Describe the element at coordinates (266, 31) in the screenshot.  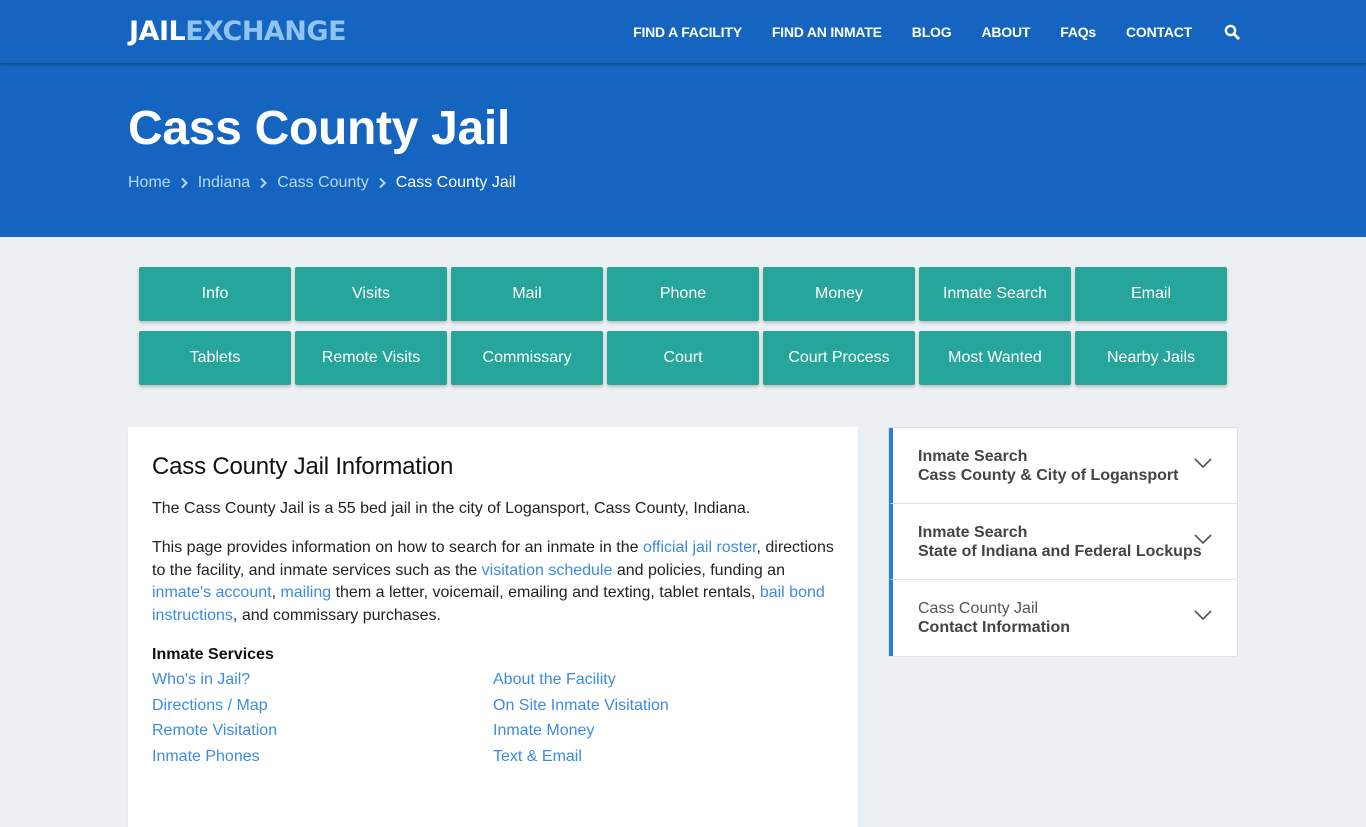
I see `logo-text-exchange: EXCHANGE` at that location.